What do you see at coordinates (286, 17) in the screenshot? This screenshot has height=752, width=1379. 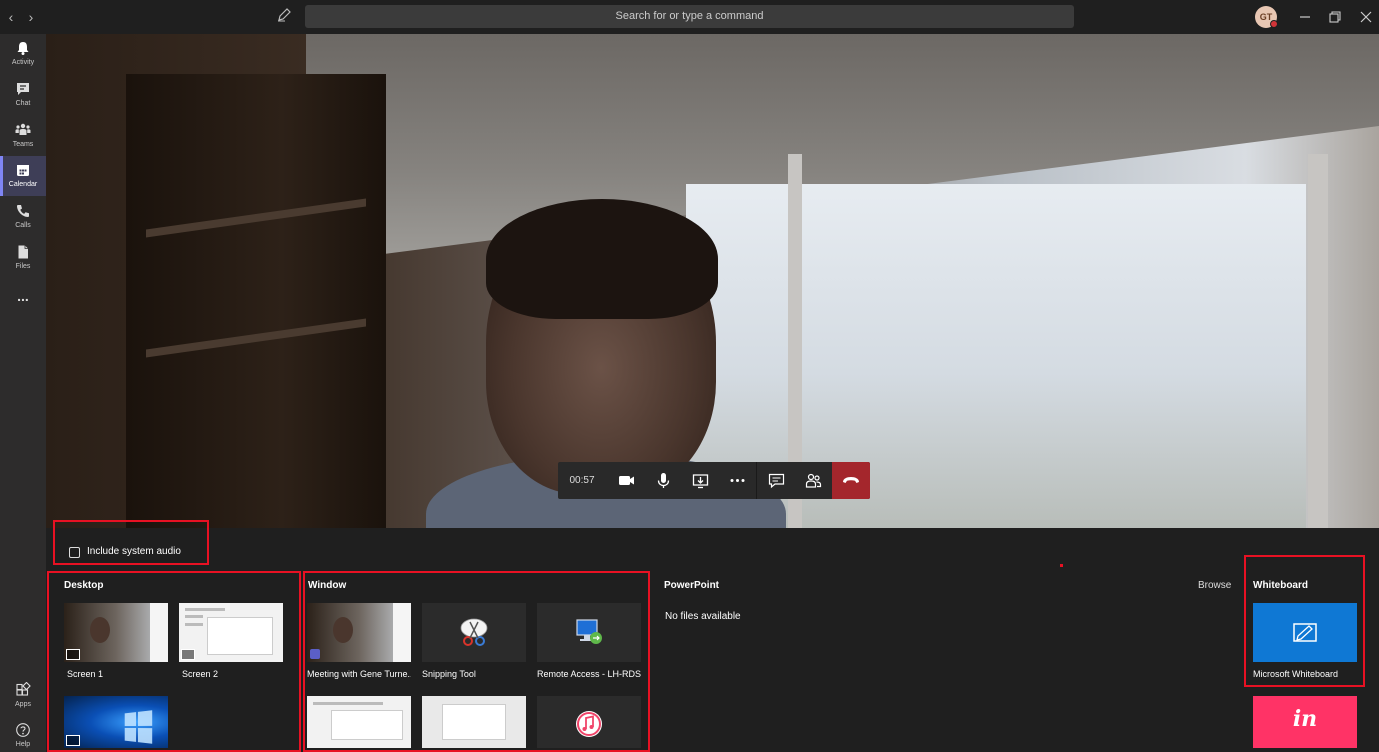 I see `compose-icon` at bounding box center [286, 17].